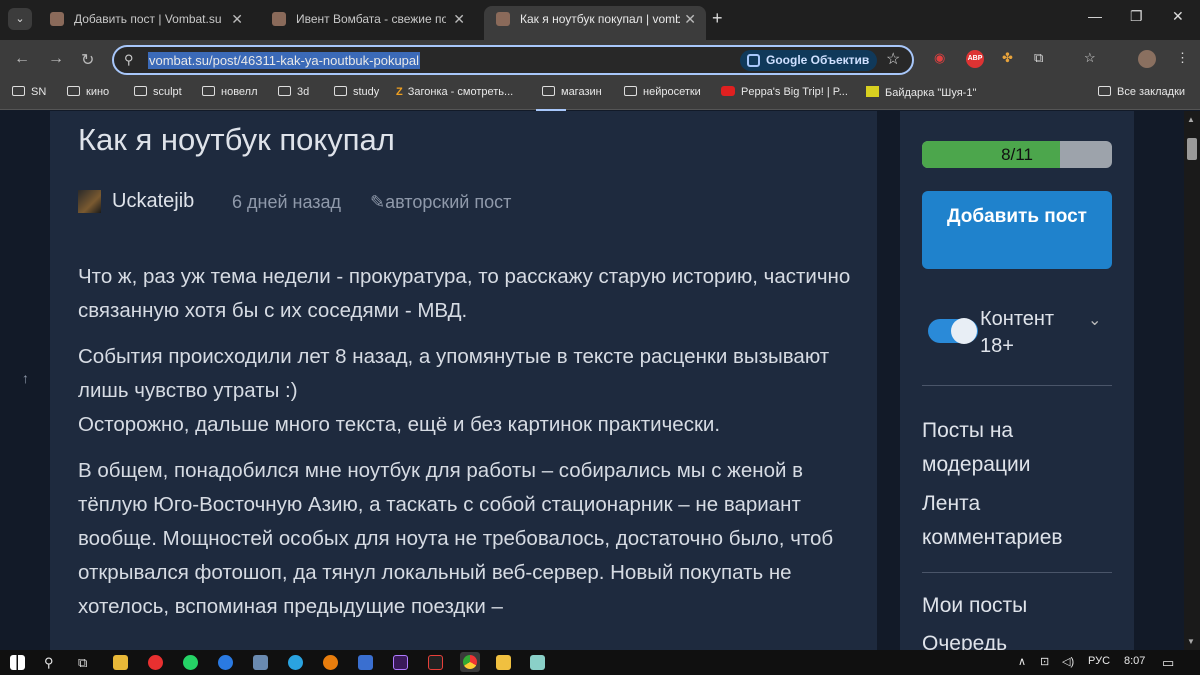  What do you see at coordinates (953, 331) in the screenshot?
I see `content-18-toggle` at bounding box center [953, 331].